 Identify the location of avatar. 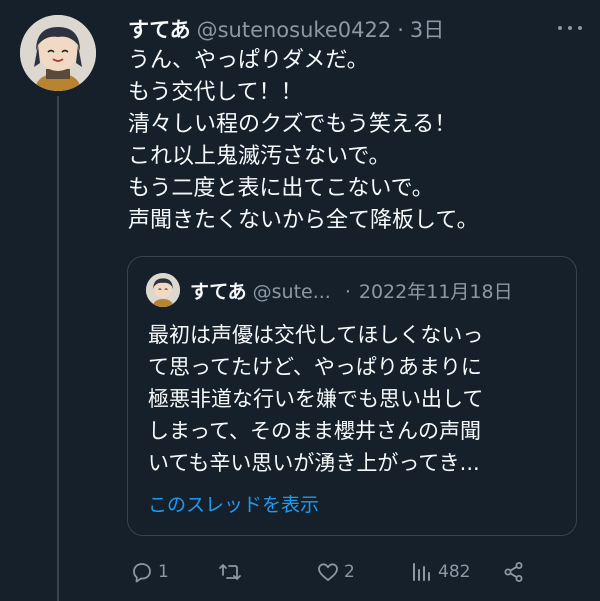
(58, 53).